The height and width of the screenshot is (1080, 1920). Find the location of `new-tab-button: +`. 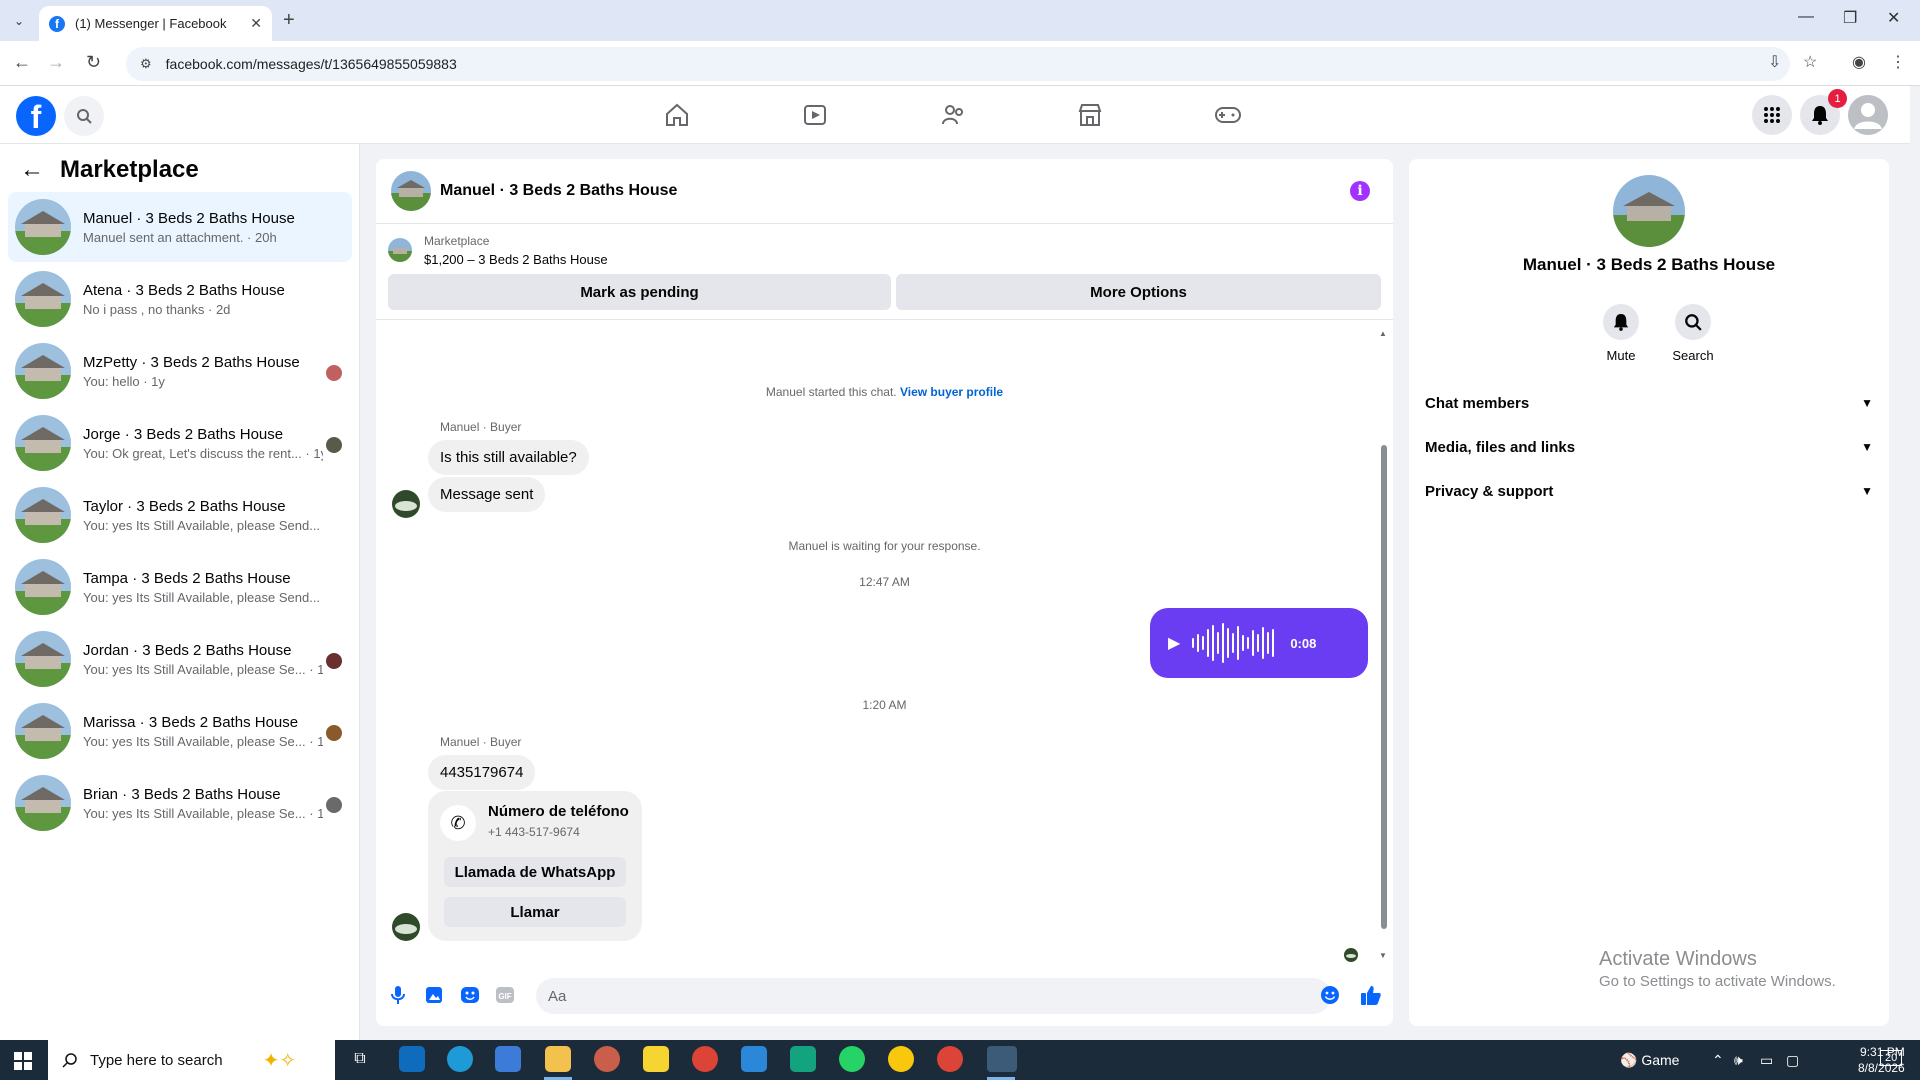

new-tab-button: + is located at coordinates (289, 20).